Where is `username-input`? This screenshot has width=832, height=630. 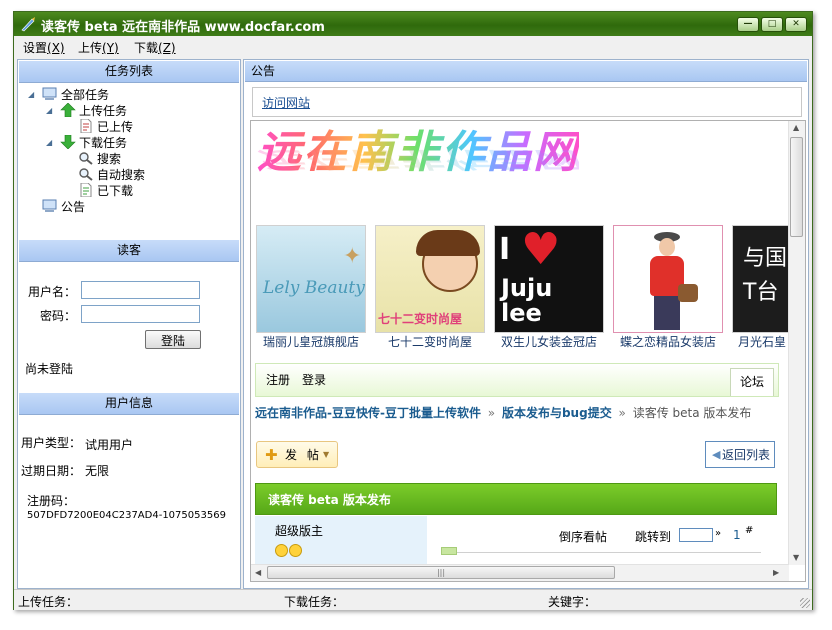
username-input is located at coordinates (140, 290).